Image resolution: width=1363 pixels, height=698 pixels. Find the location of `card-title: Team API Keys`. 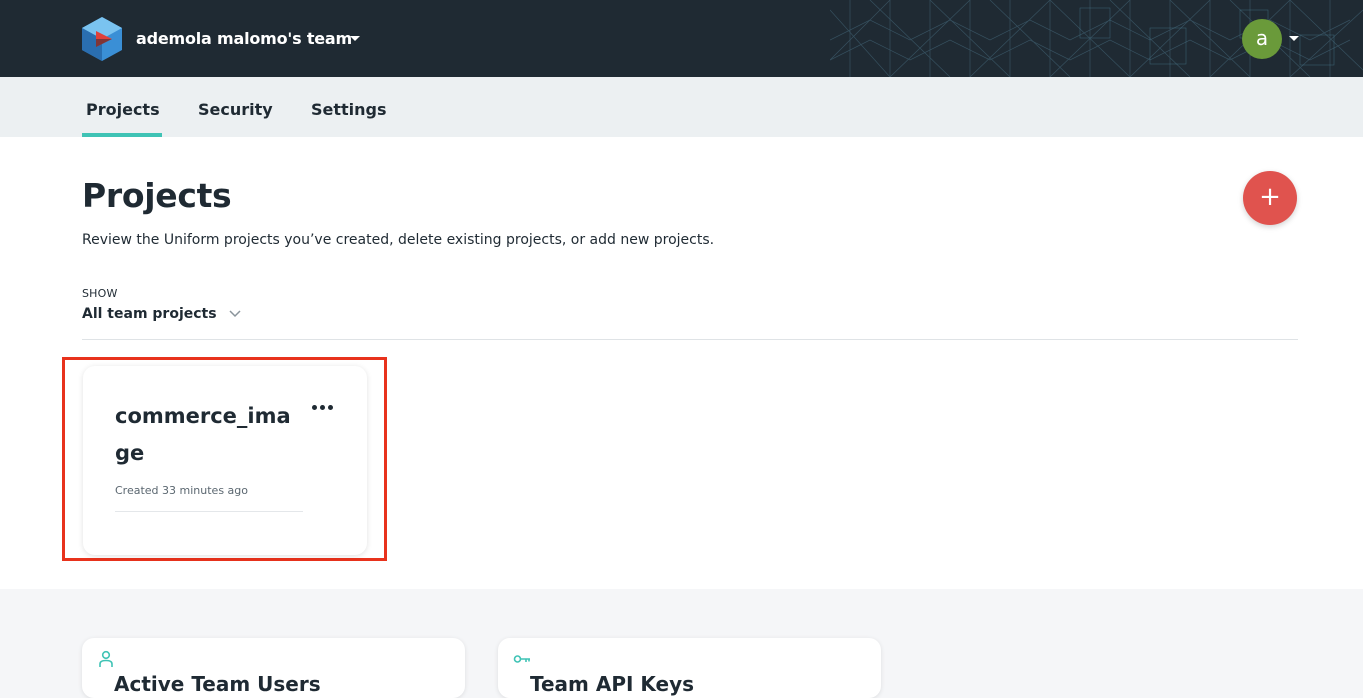

card-title: Team API Keys is located at coordinates (612, 684).